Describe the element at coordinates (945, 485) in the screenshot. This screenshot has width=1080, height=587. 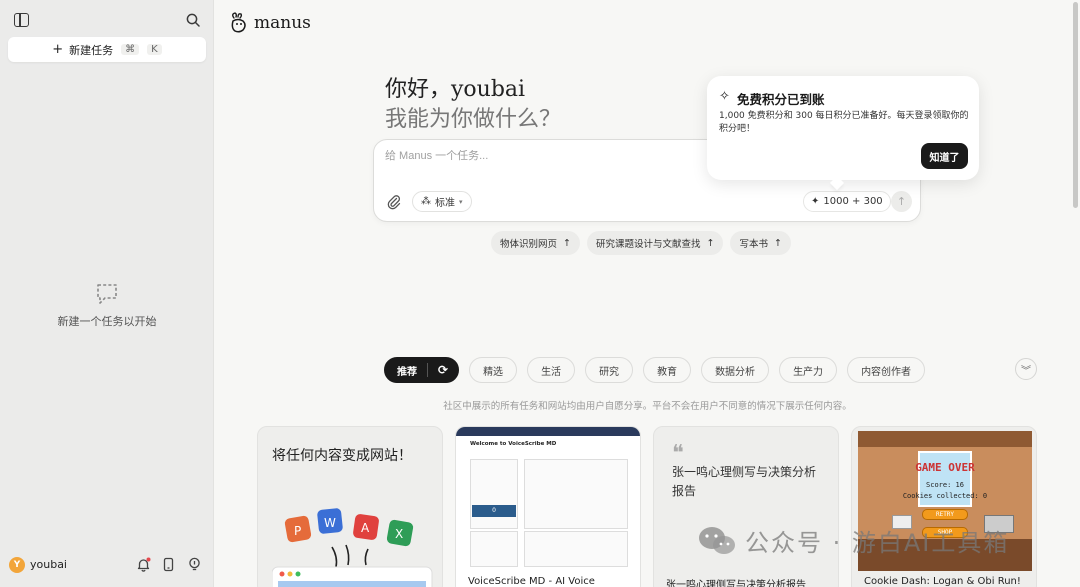
I see `game-score: Score: 16` at that location.